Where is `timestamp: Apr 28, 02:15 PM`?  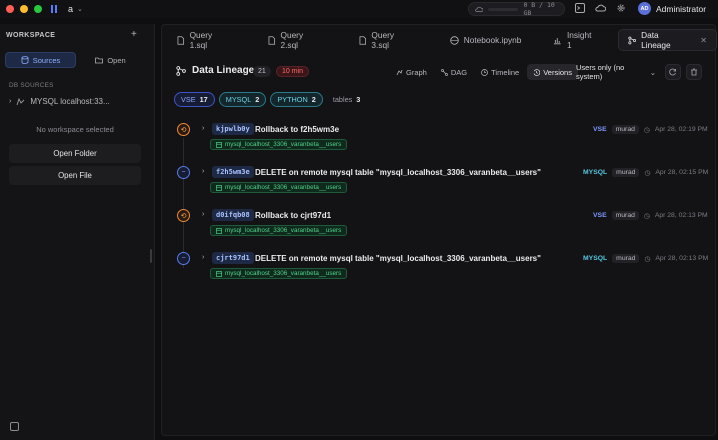 timestamp: Apr 28, 02:15 PM is located at coordinates (682, 172).